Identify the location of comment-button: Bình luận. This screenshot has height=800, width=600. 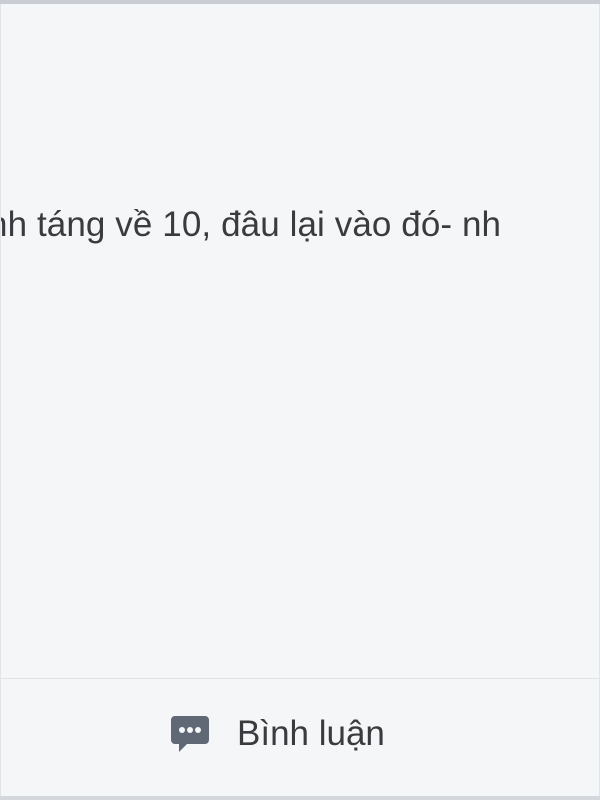
(277, 734).